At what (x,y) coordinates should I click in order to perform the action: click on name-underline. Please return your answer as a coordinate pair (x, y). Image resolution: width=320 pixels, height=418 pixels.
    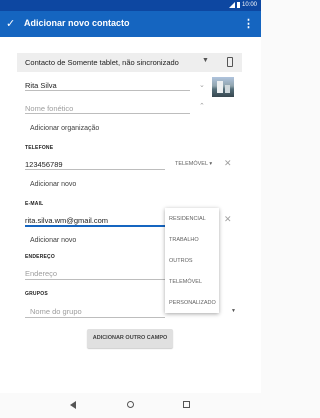
    Looking at the image, I should click on (107, 90).